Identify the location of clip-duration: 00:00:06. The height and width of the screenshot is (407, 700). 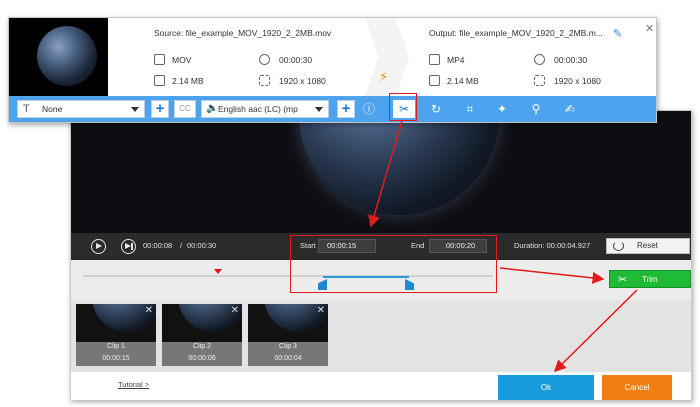
(202, 358).